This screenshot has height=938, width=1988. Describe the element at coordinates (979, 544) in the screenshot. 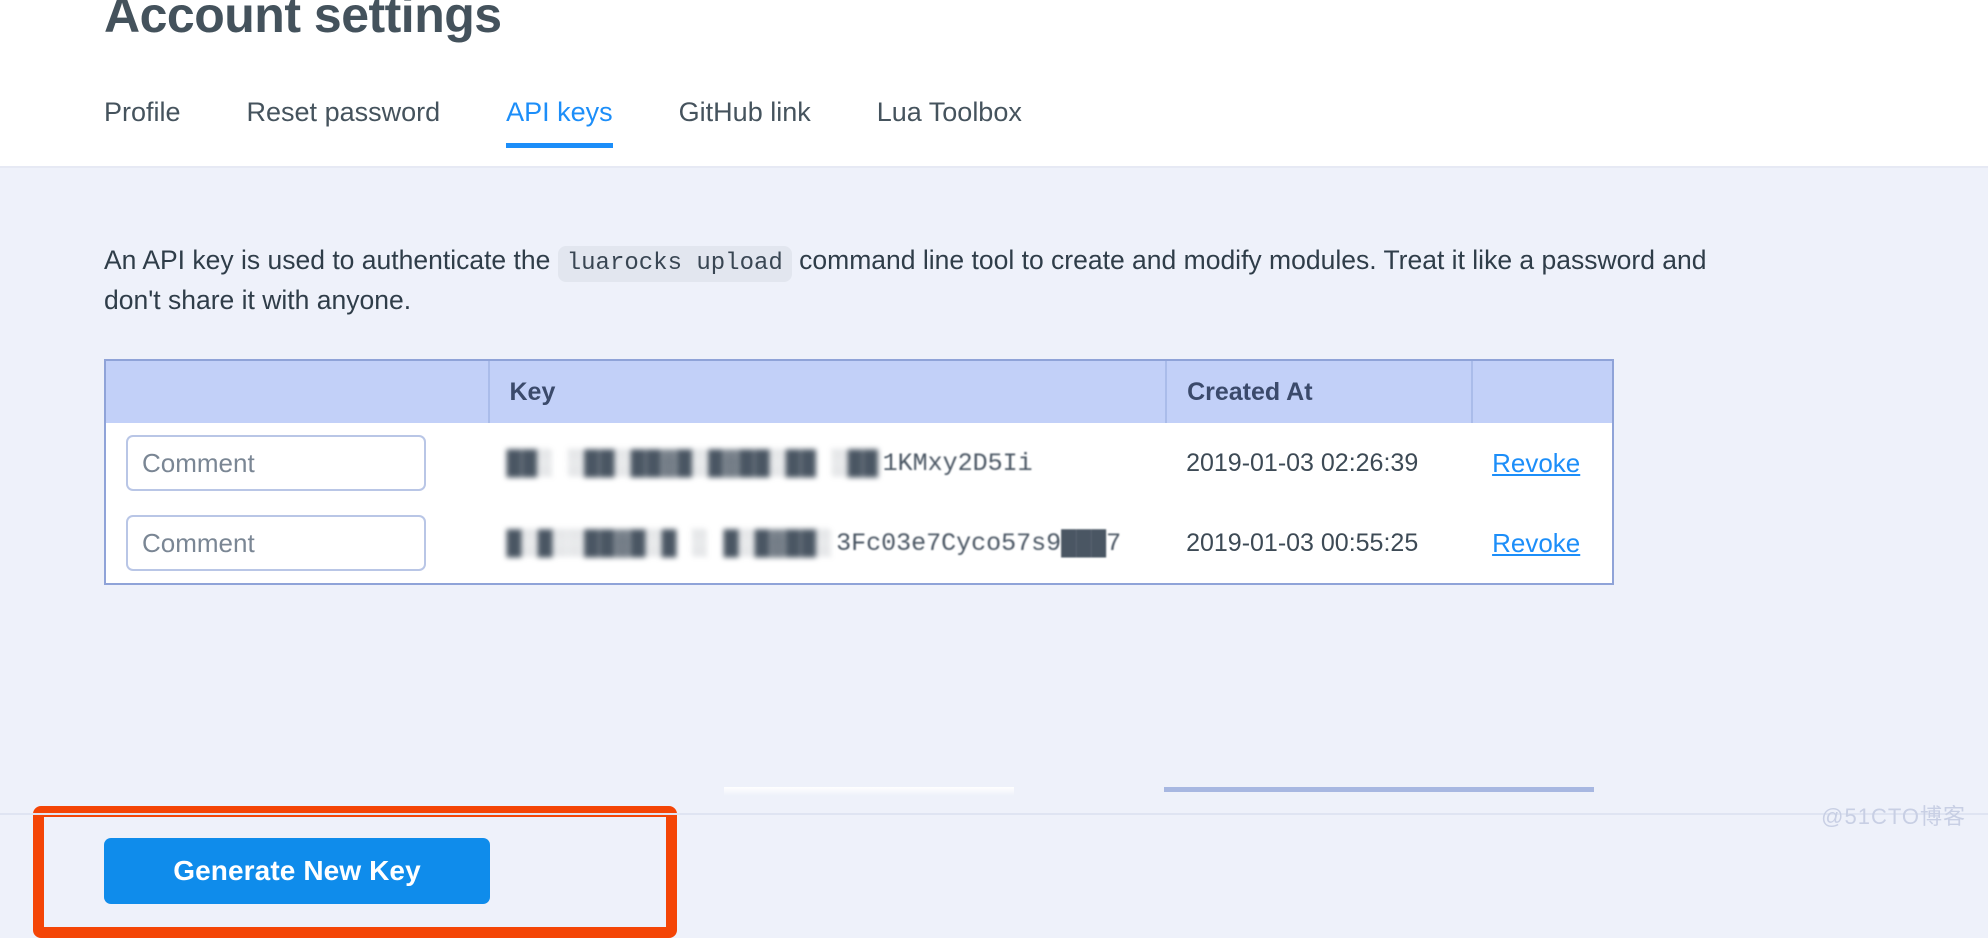

I see `api-key-tail: 3Fc03e7Cyco57s9███7` at that location.